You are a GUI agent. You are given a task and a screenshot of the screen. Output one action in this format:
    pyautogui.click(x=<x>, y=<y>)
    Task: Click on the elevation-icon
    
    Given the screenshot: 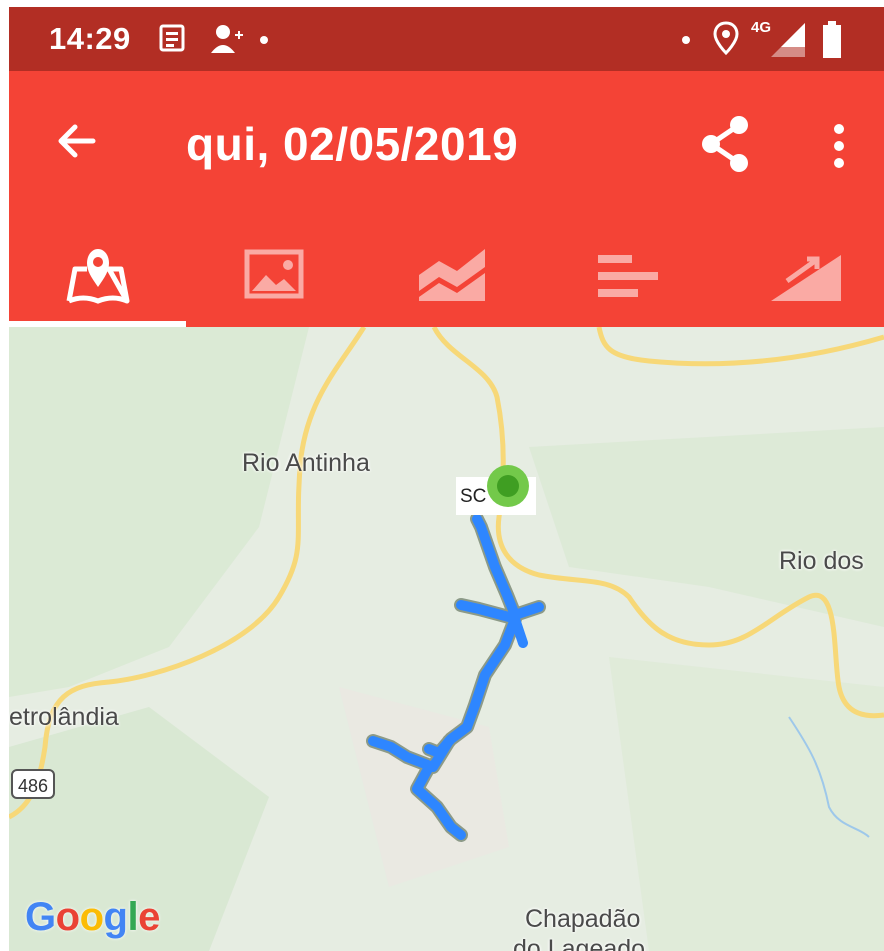 What is the action you would take?
    pyautogui.click(x=806, y=278)
    